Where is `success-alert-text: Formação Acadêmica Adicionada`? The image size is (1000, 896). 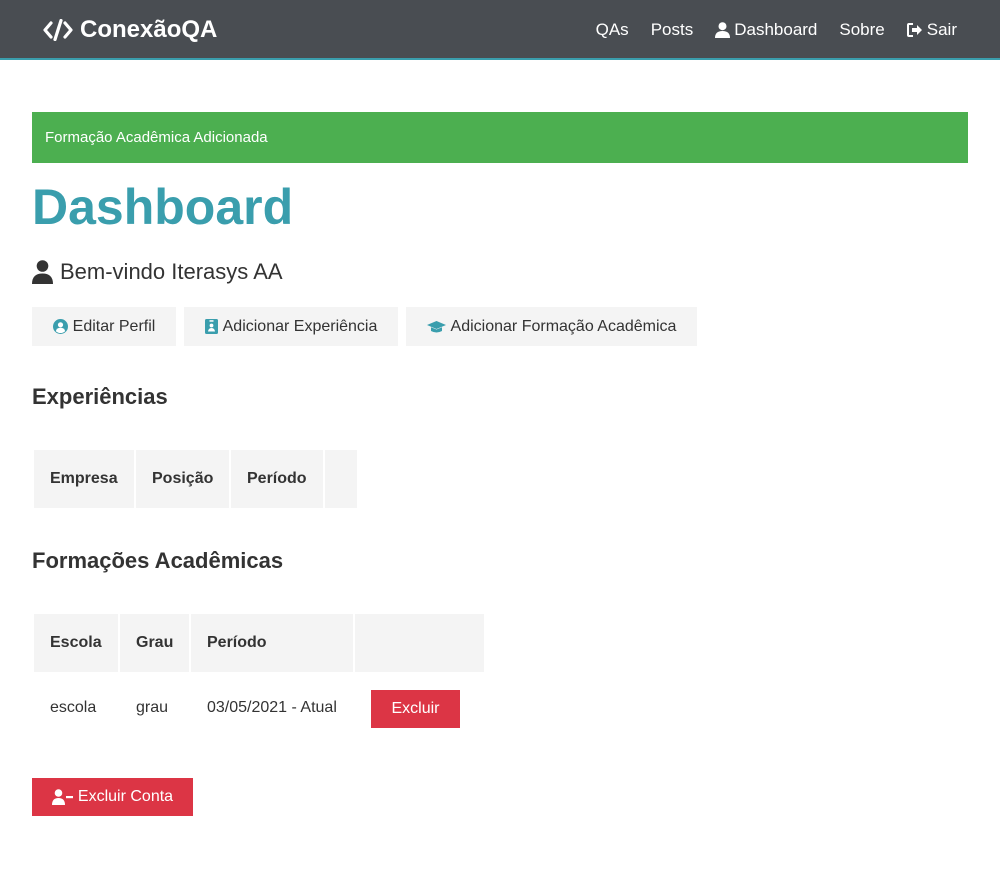 success-alert-text: Formação Acadêmica Adicionada is located at coordinates (156, 137).